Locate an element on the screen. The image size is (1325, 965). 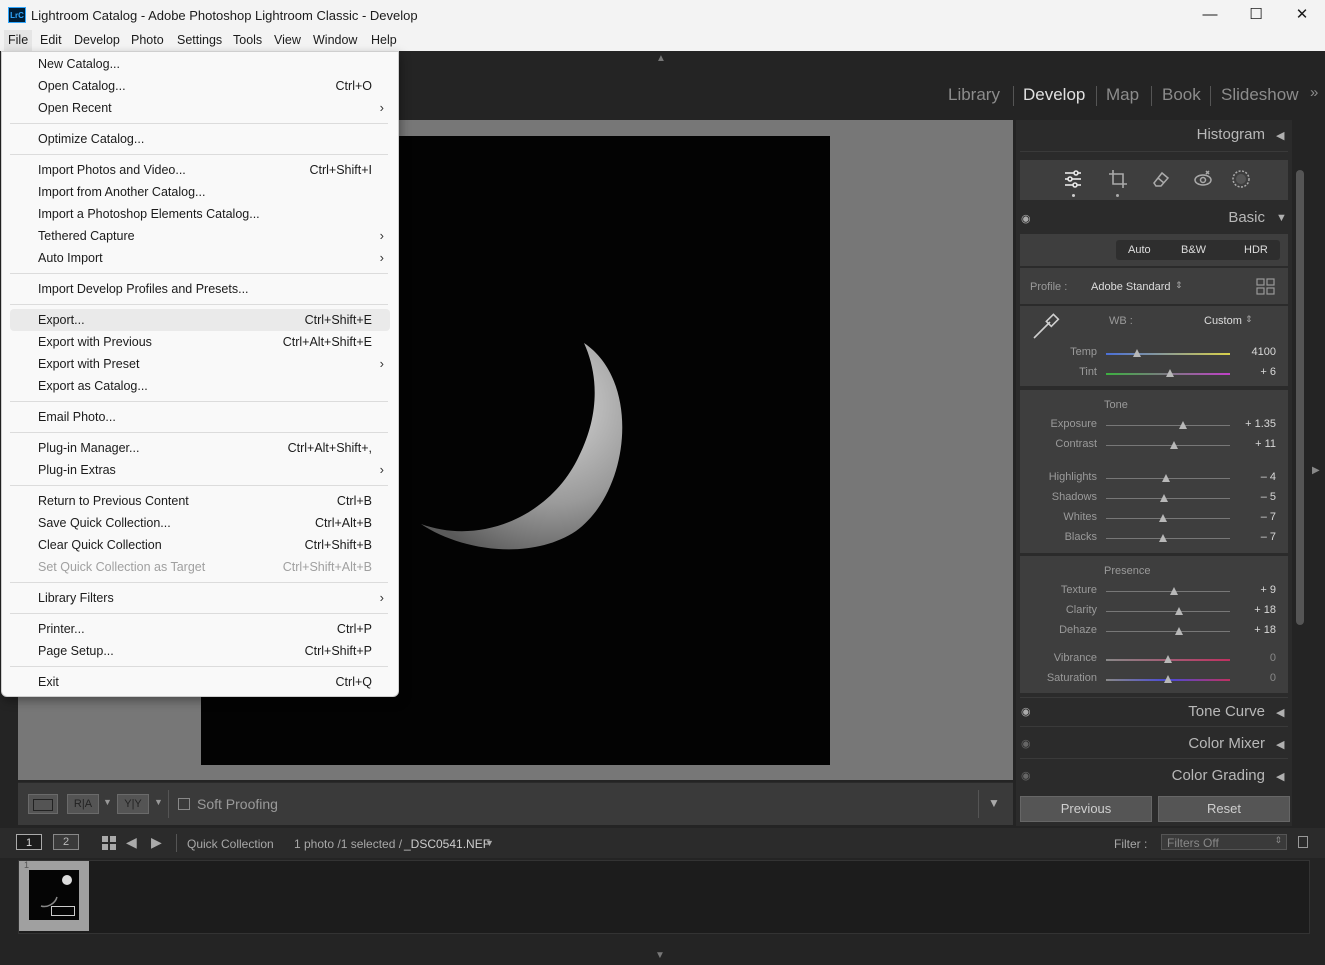
slider-value-temp: 4100 is located at coordinates (1254, 352).